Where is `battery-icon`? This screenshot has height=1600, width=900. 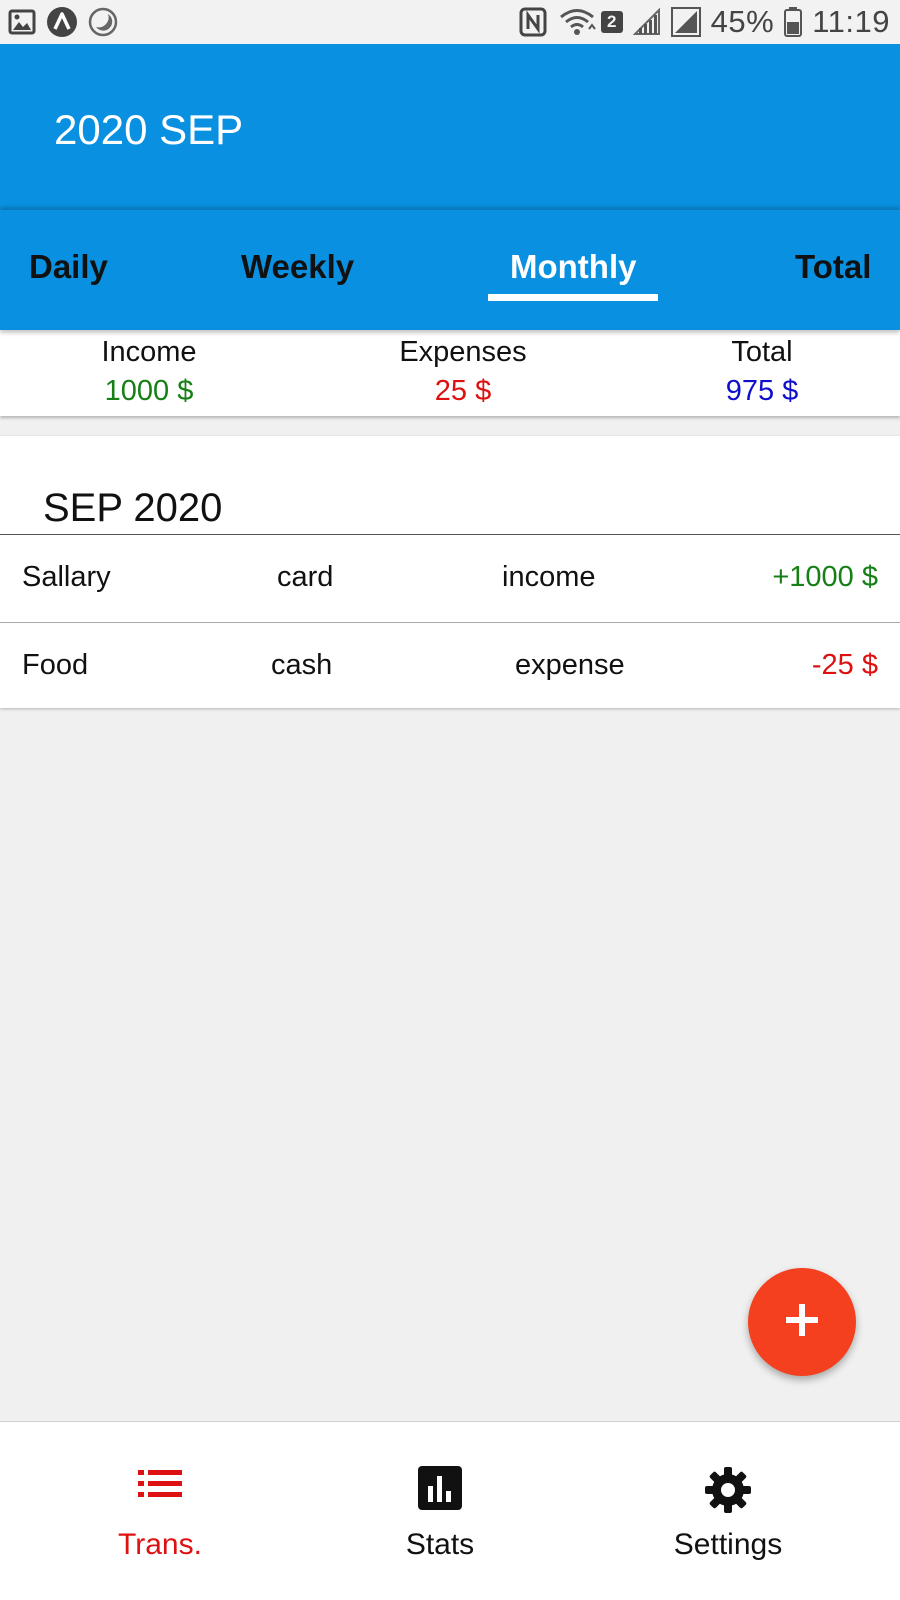 battery-icon is located at coordinates (793, 22).